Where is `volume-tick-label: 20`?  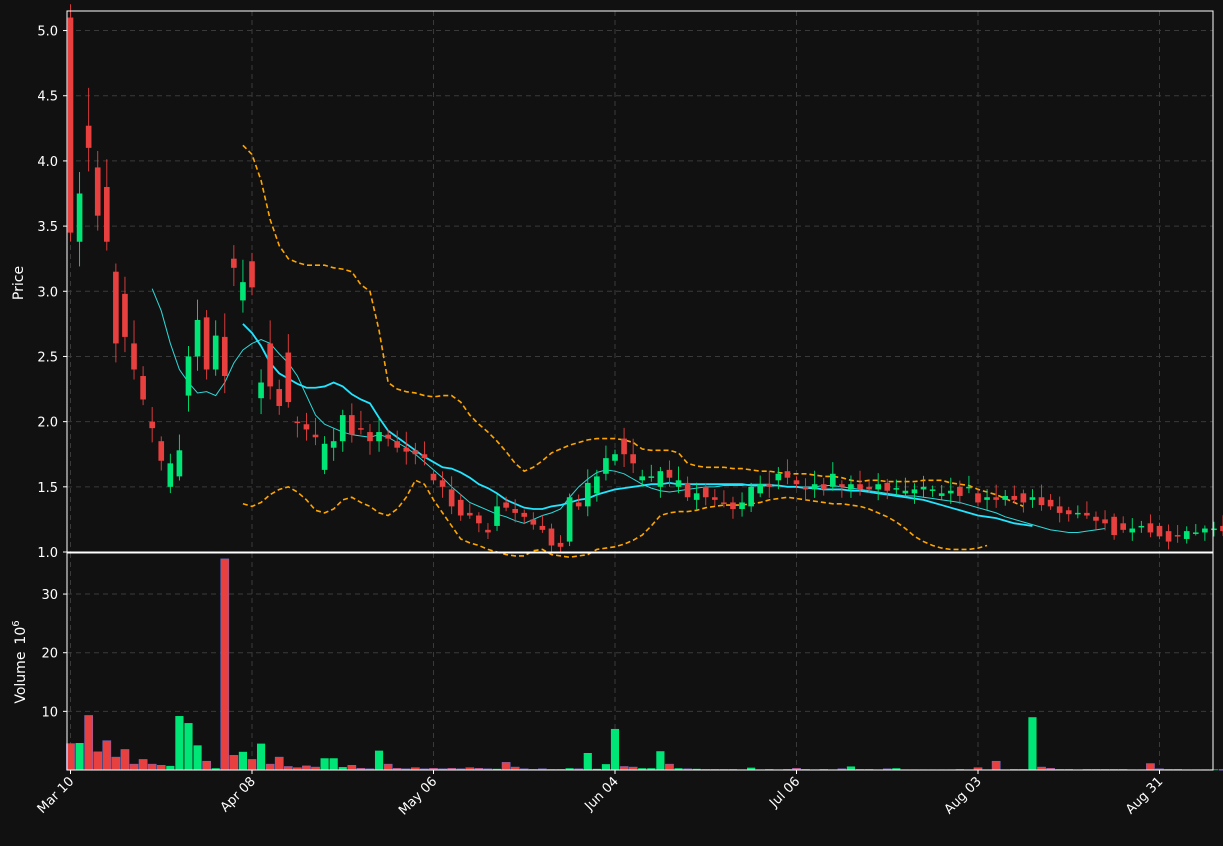
volume-tick-label: 20 is located at coordinates (49, 654).